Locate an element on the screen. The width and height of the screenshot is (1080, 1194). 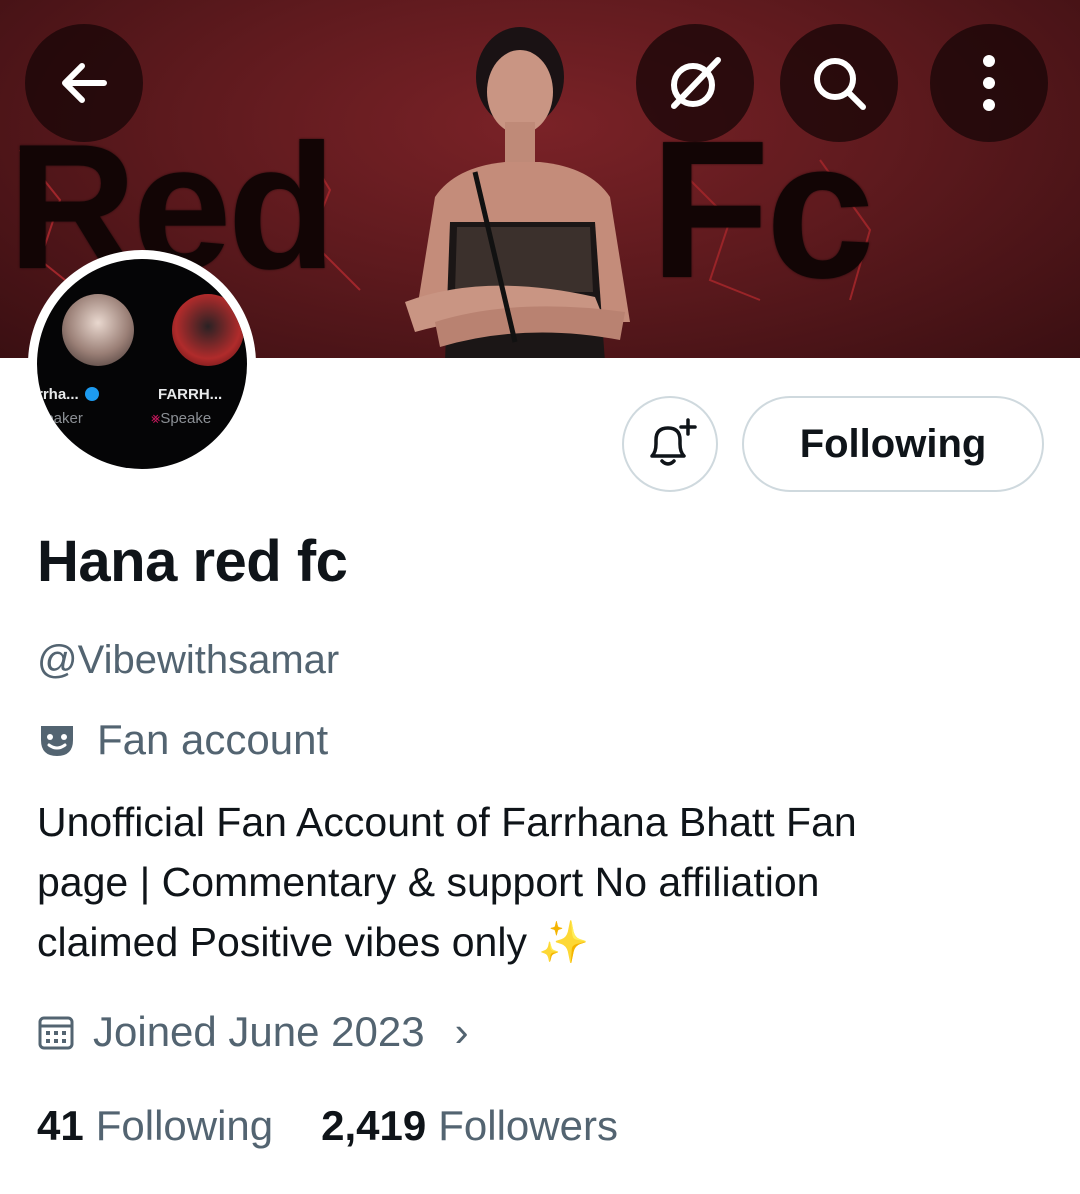
theater-masks-icon is located at coordinates (57, 741).